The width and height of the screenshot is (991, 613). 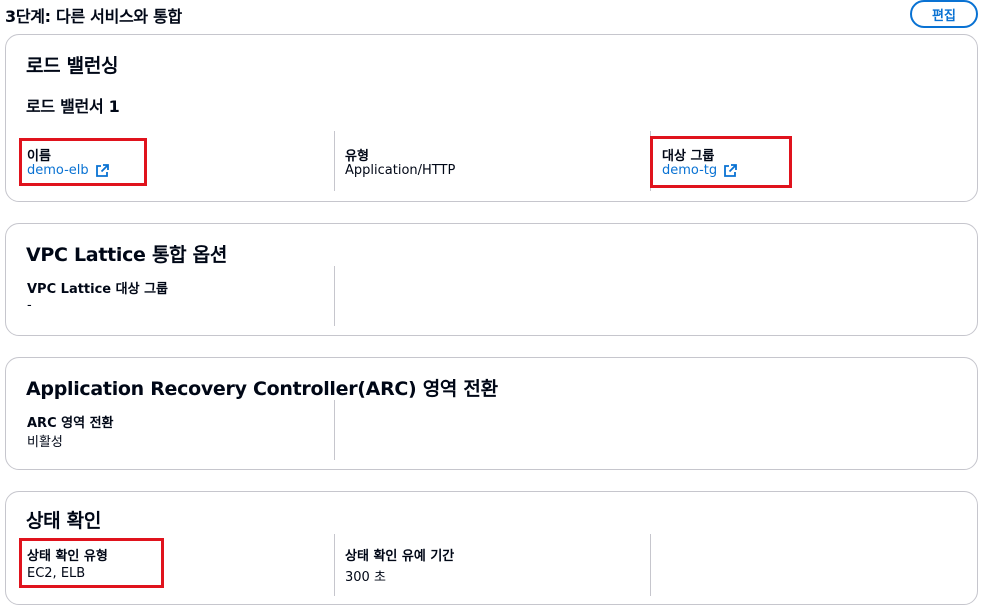 What do you see at coordinates (126, 255) in the screenshot?
I see `vpc-lattice-title: VPC Lattice 통합 옵션` at bounding box center [126, 255].